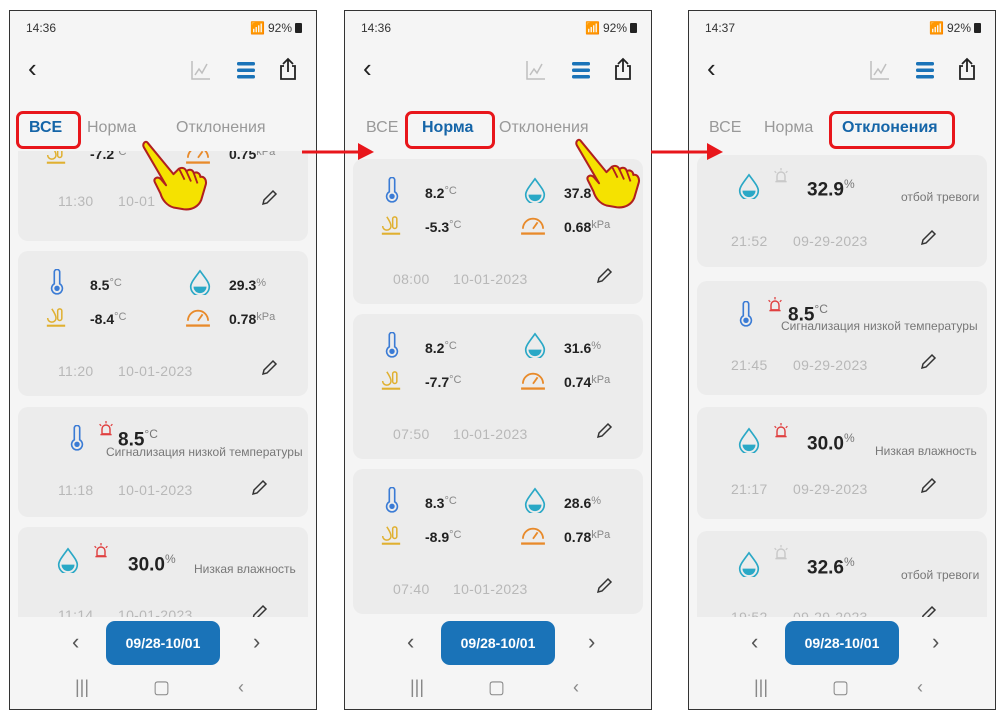 The width and height of the screenshot is (998, 711). I want to click on record-date: 10-01-2023, so click(490, 589).